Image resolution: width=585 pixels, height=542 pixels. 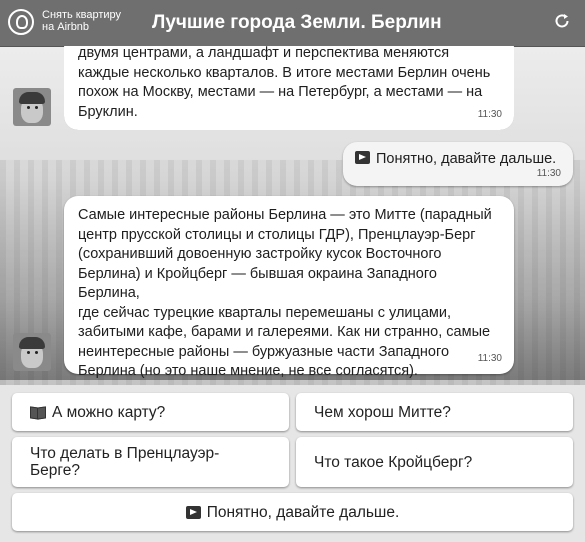 I want to click on map-button-label: А можно карту?, so click(x=109, y=412).